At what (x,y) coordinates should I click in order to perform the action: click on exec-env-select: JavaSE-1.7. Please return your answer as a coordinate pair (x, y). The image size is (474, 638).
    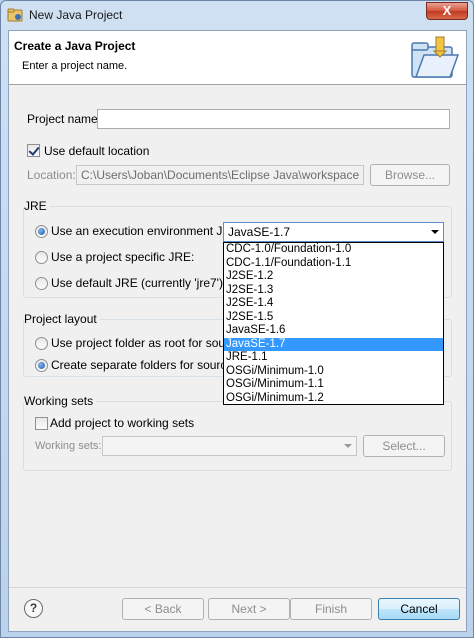
    Looking at the image, I should click on (333, 232).